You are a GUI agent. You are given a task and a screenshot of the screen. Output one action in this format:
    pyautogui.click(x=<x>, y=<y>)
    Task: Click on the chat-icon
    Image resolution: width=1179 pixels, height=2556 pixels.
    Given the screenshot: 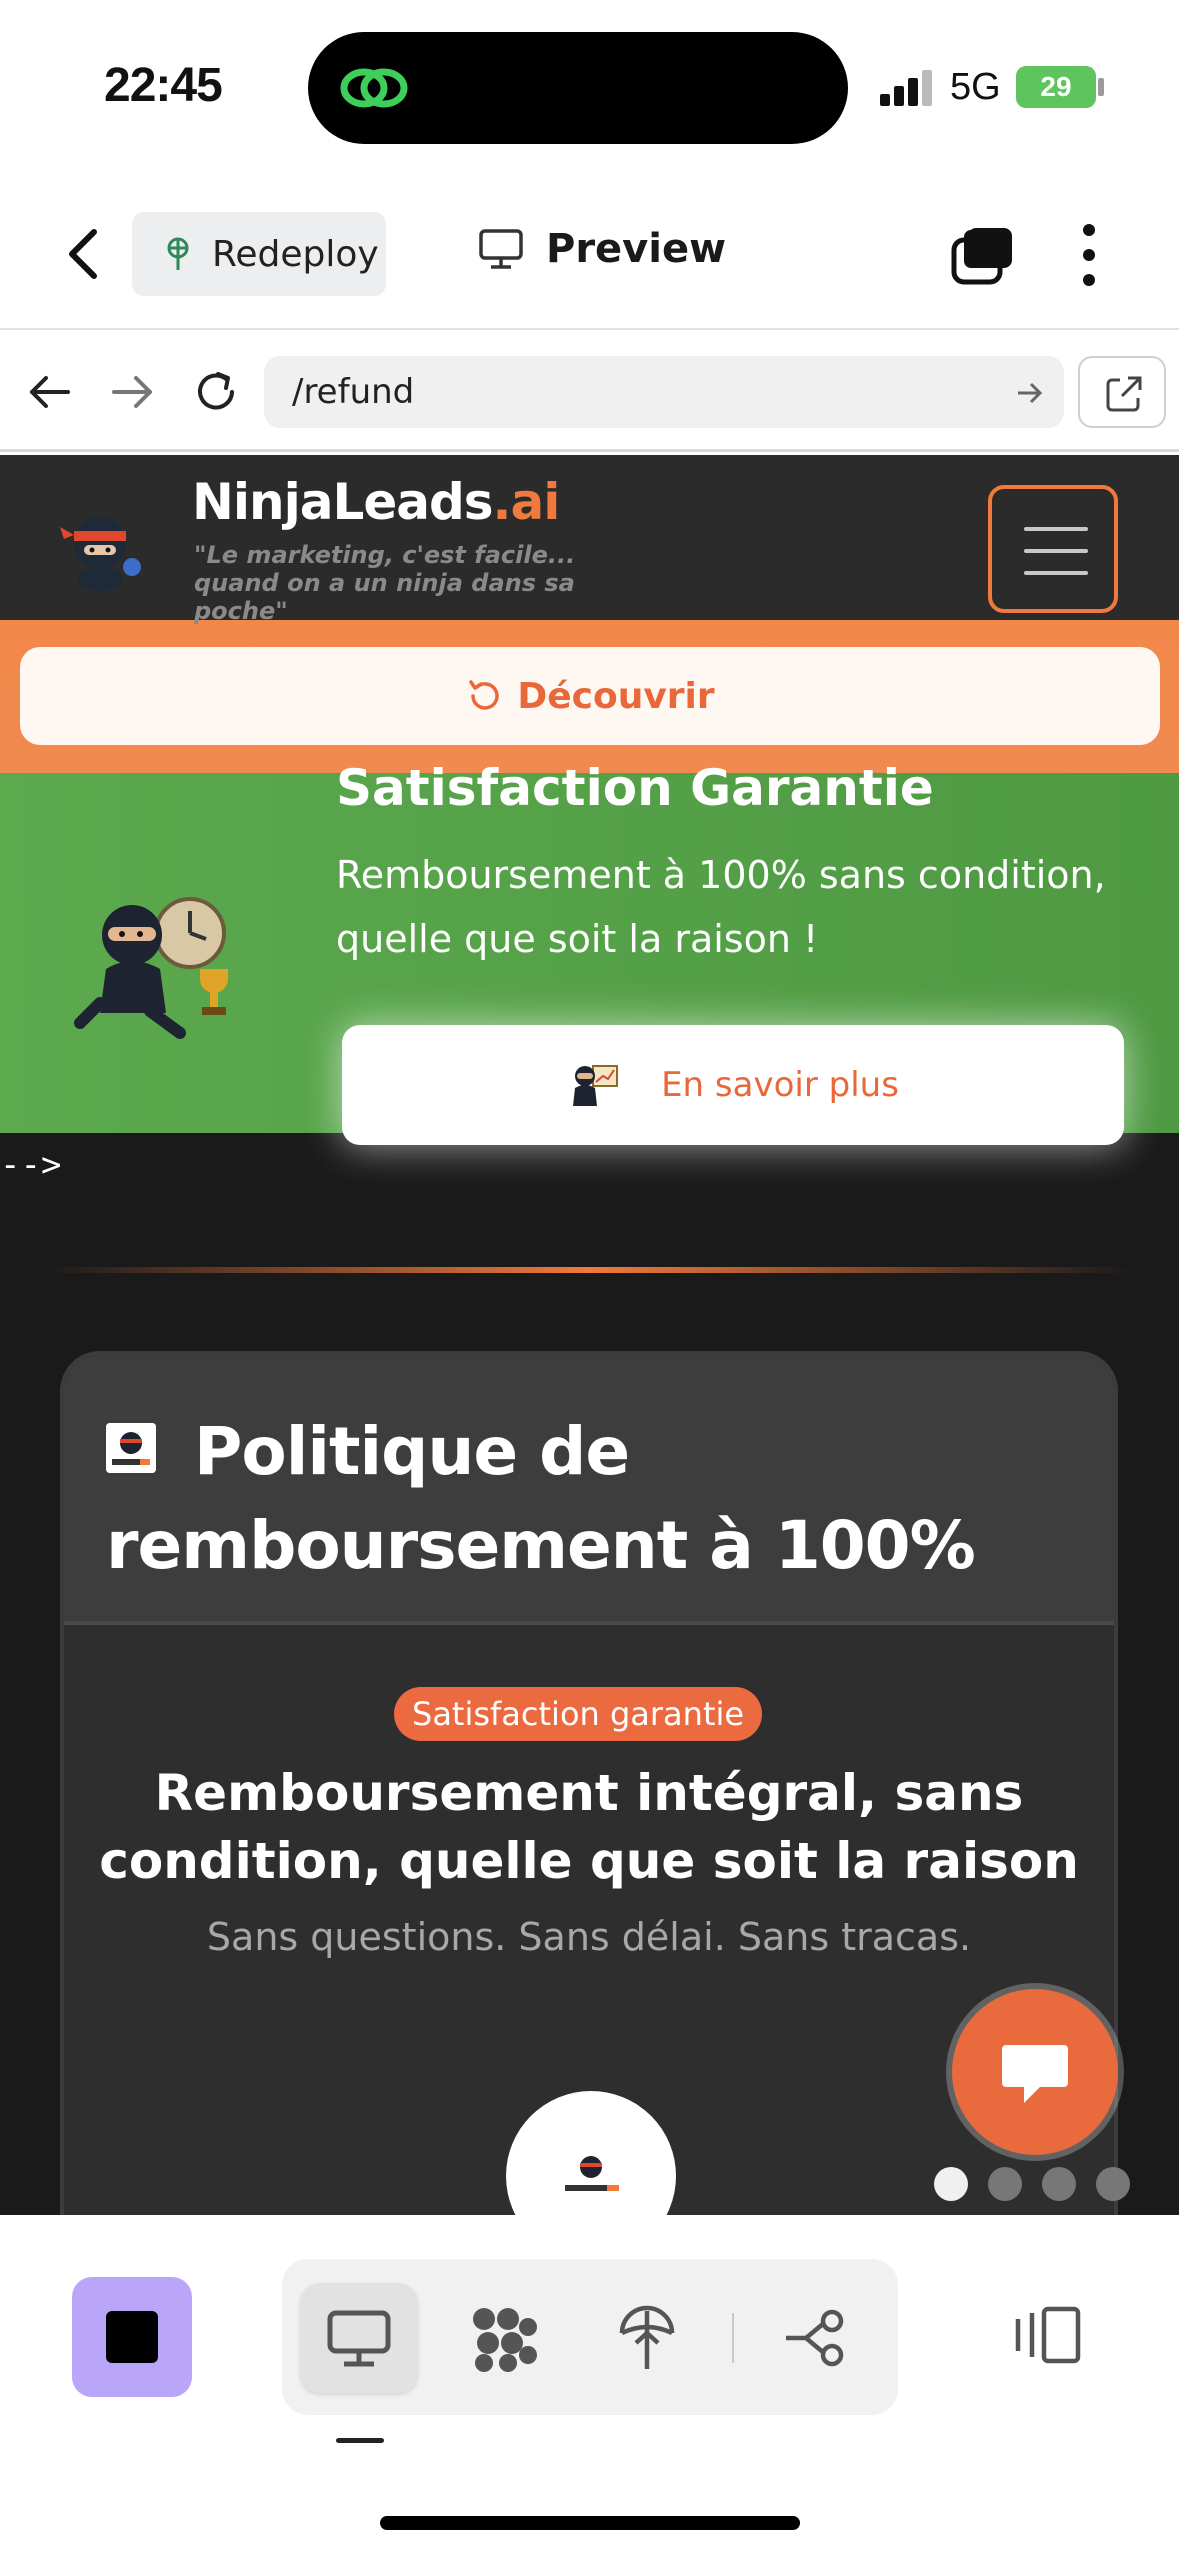 What is the action you would take?
    pyautogui.click(x=1035, y=2074)
    